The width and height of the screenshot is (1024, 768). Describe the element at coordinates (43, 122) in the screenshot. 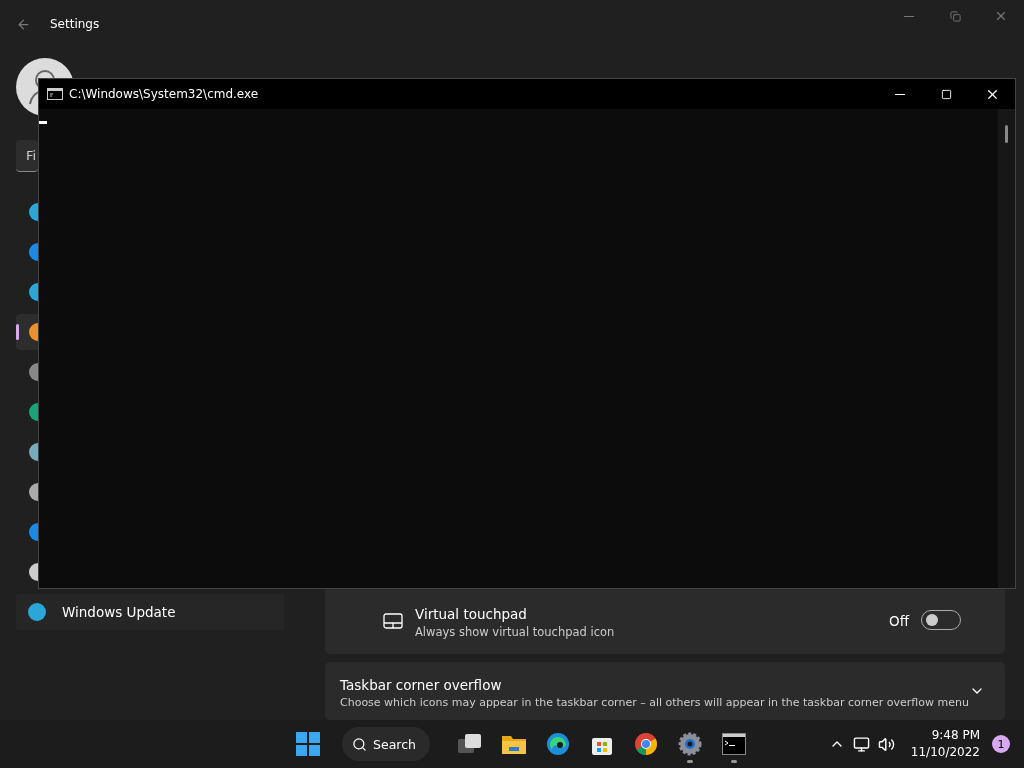

I see `text-cursor` at that location.